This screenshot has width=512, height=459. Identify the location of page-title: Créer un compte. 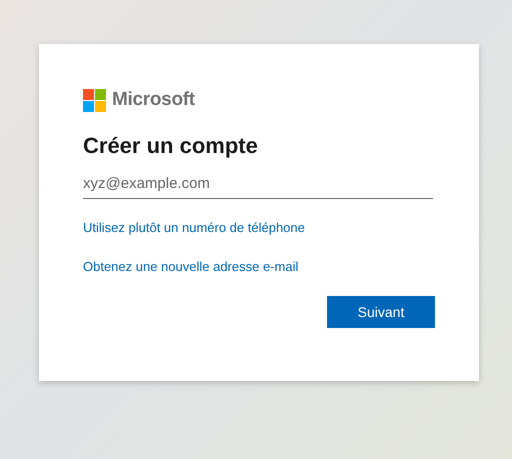
(171, 146).